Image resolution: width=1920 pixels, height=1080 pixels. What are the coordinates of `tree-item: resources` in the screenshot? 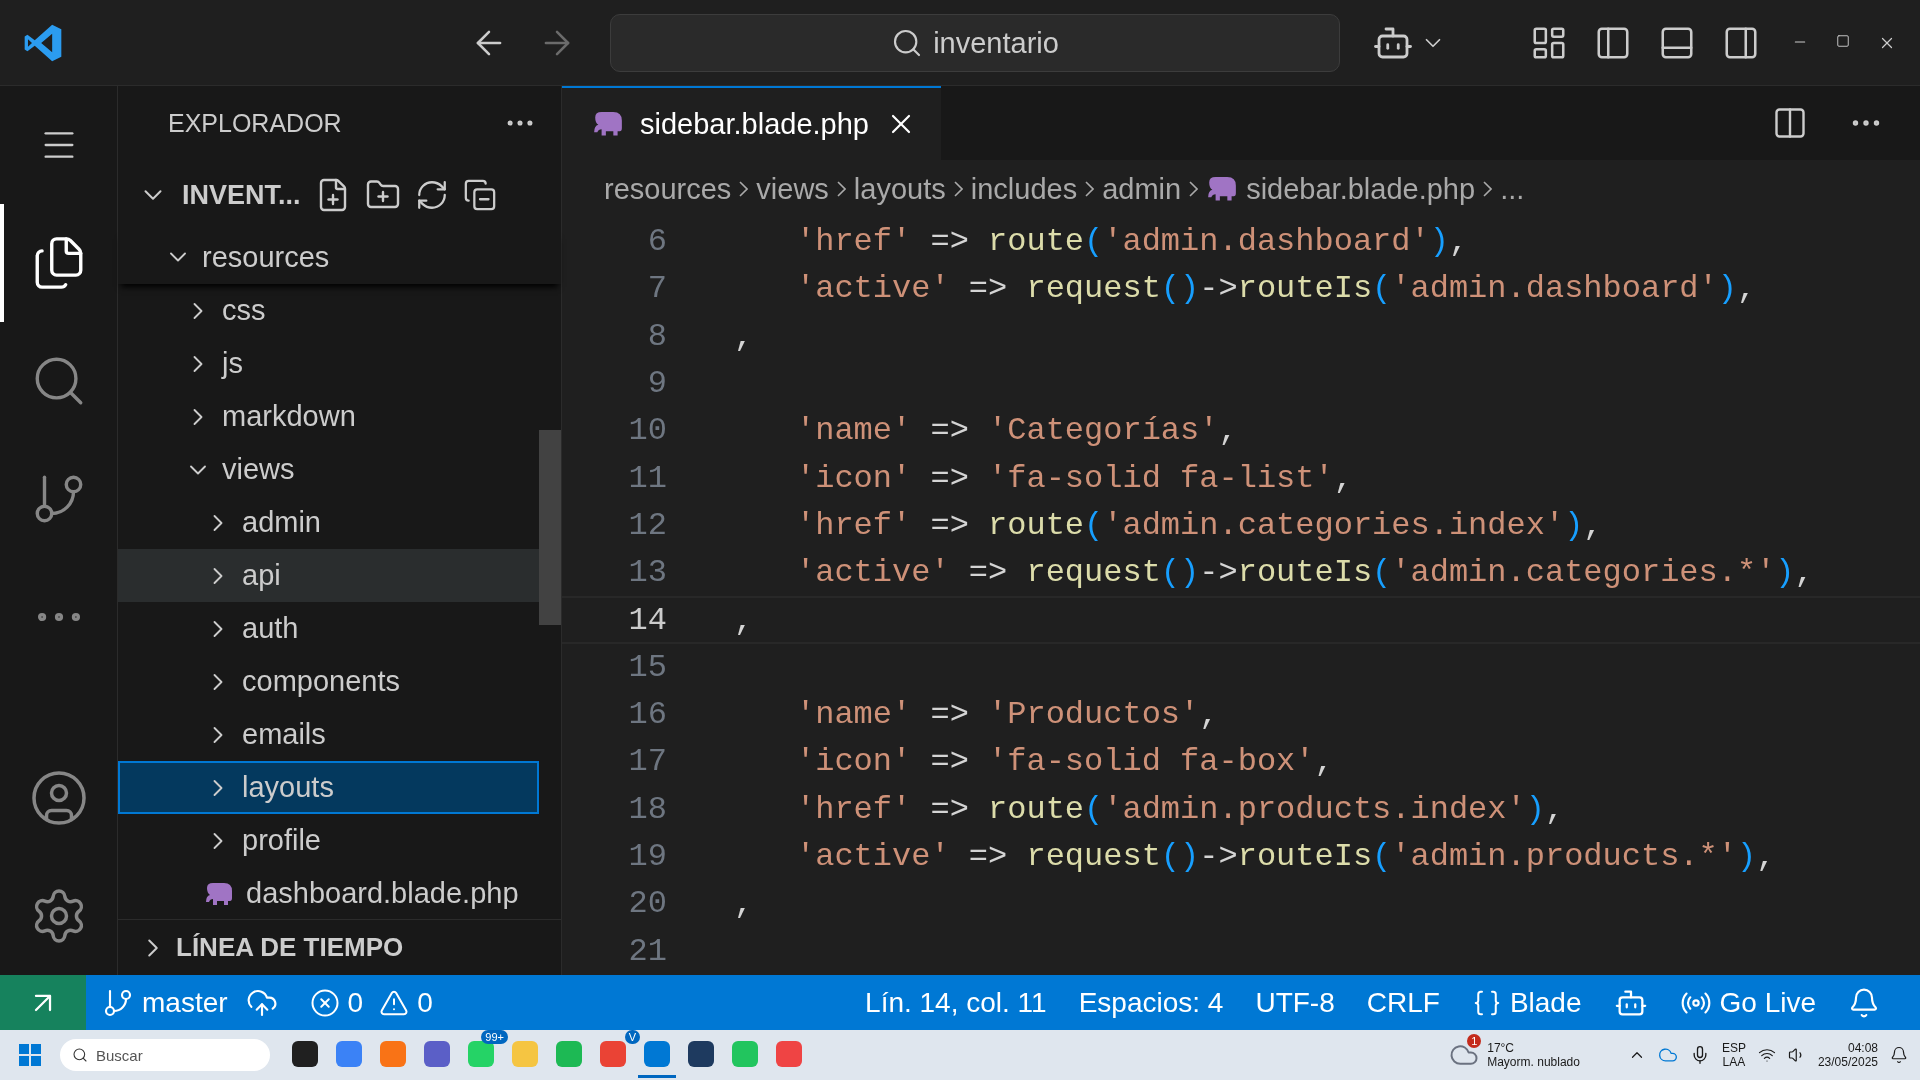 It's located at (339, 257).